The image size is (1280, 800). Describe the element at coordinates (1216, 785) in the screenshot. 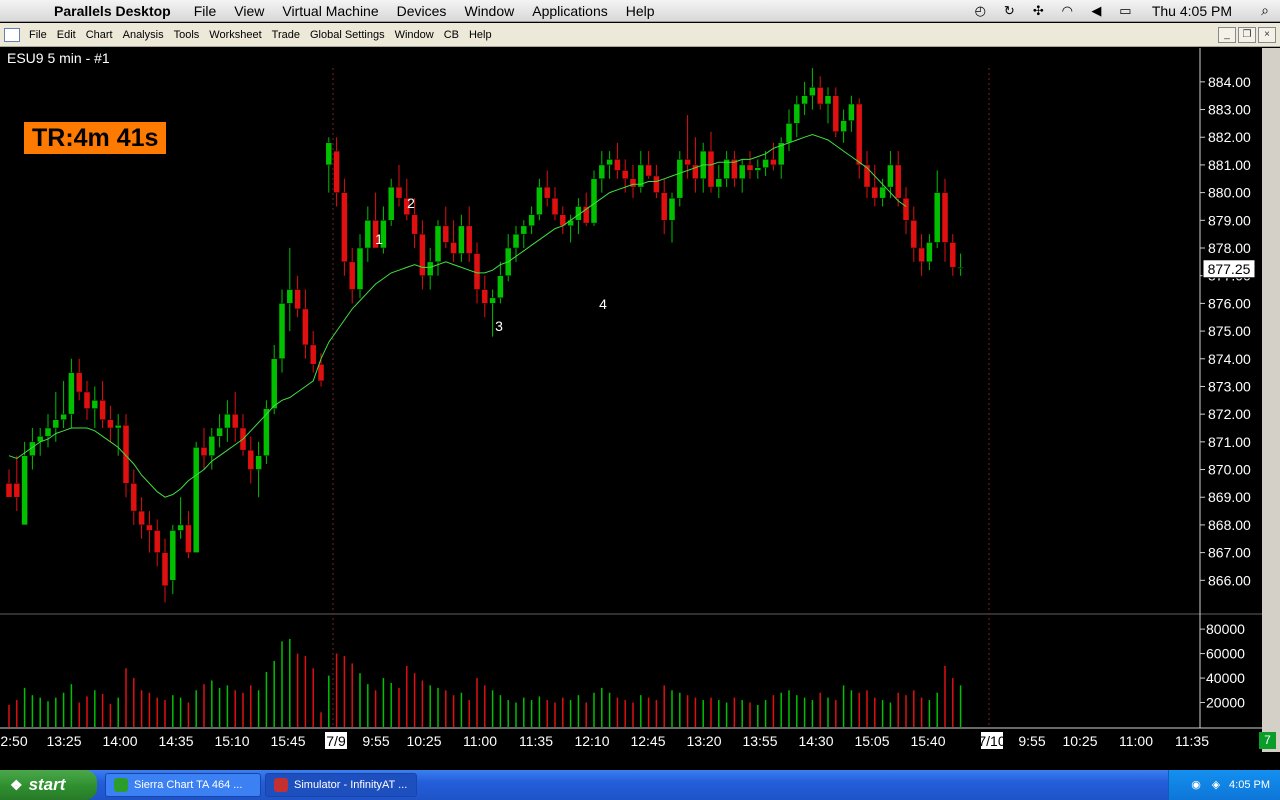

I see `volume-tray-icon: ◈` at that location.